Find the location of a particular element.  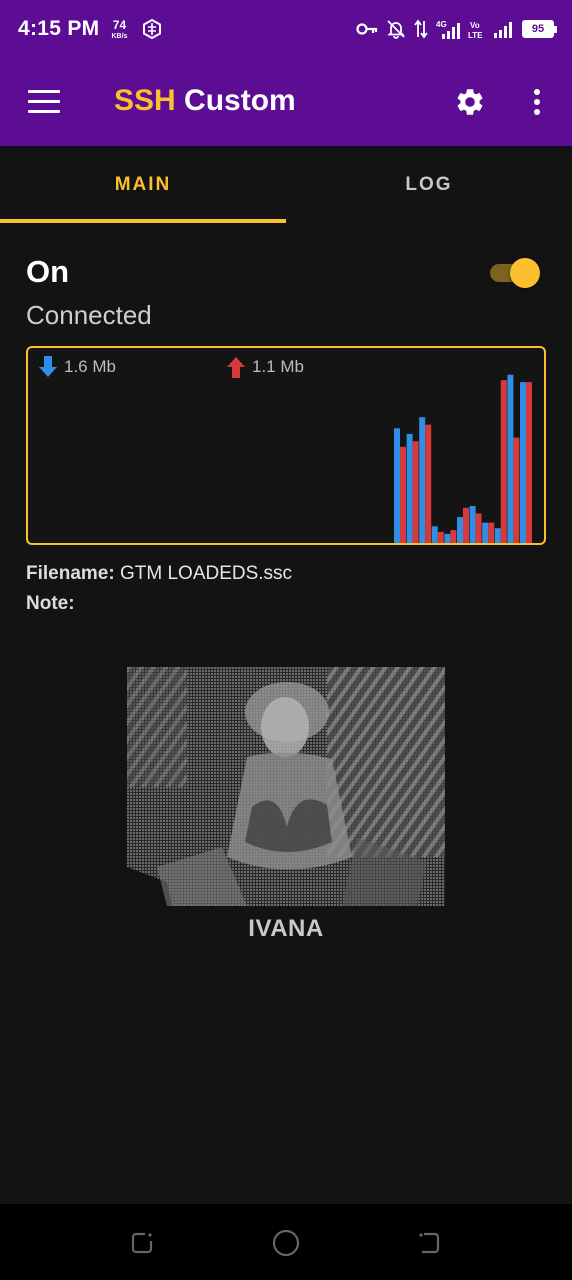

more-vert-icon is located at coordinates (537, 102).